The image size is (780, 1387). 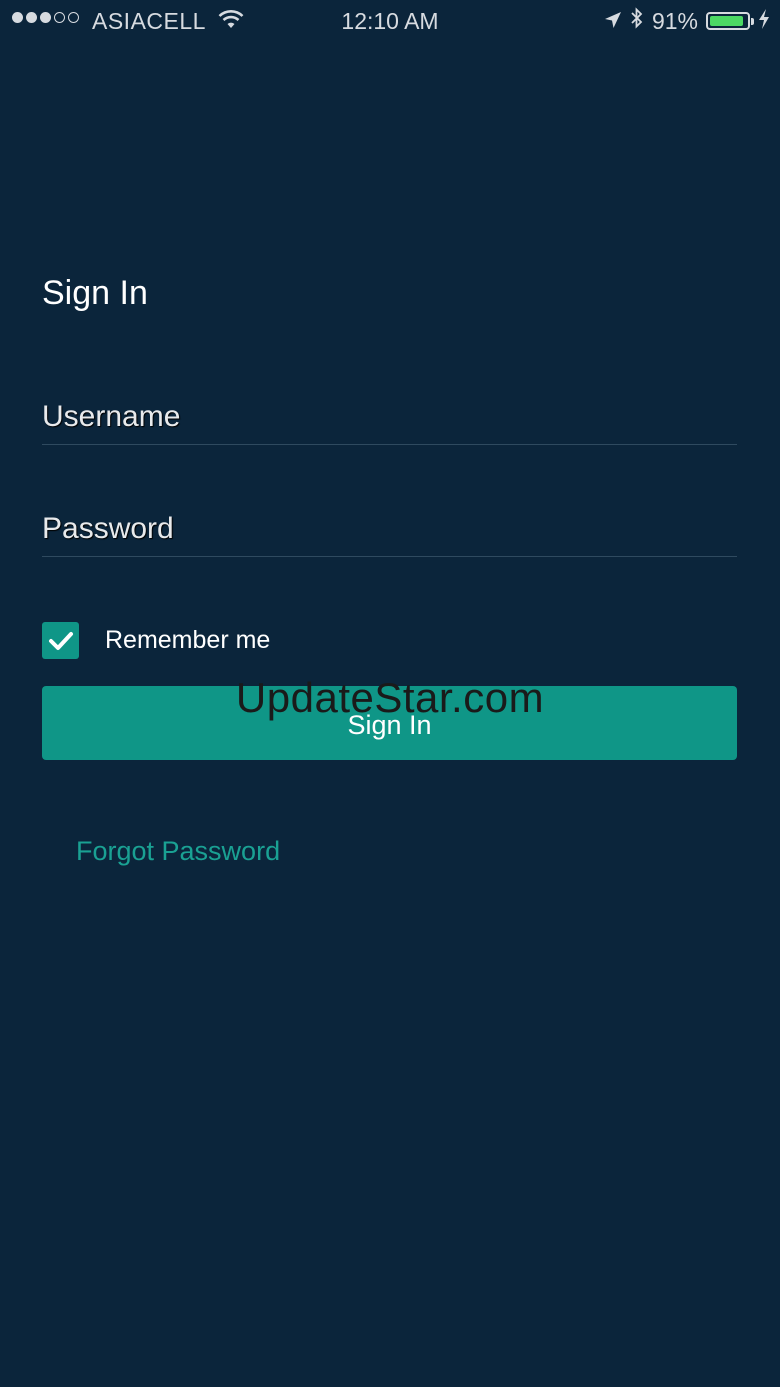 What do you see at coordinates (95, 293) in the screenshot?
I see `page-title: Sign In` at bounding box center [95, 293].